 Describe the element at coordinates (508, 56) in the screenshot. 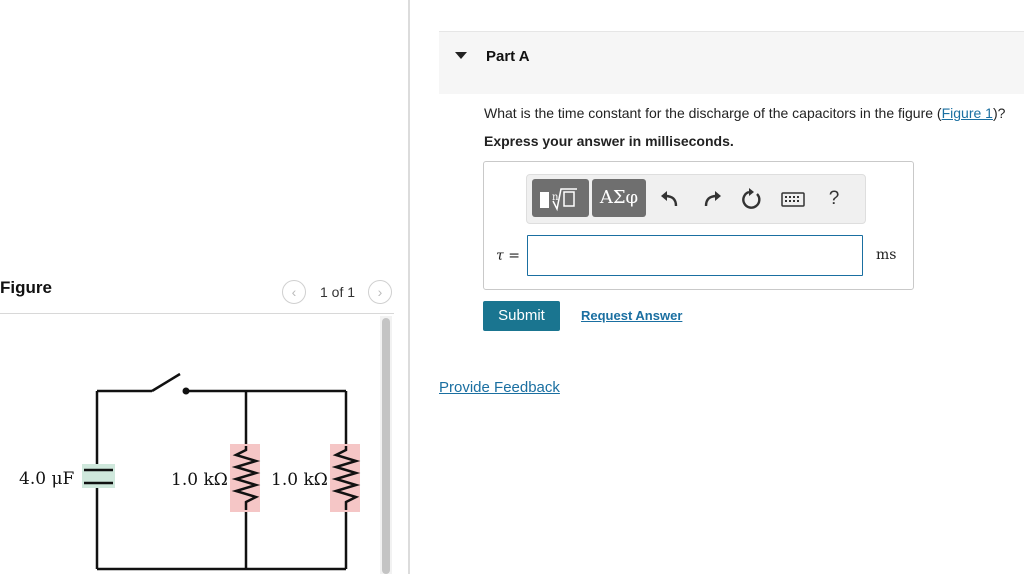

I see `part-title: Part A` at that location.